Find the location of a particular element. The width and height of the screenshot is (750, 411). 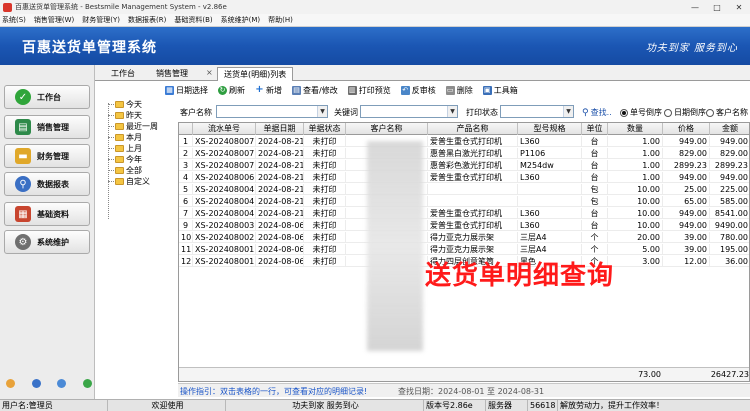

app-banner: 百惠送货单管理系统 功夫到家 服务到心 is located at coordinates (375, 46).